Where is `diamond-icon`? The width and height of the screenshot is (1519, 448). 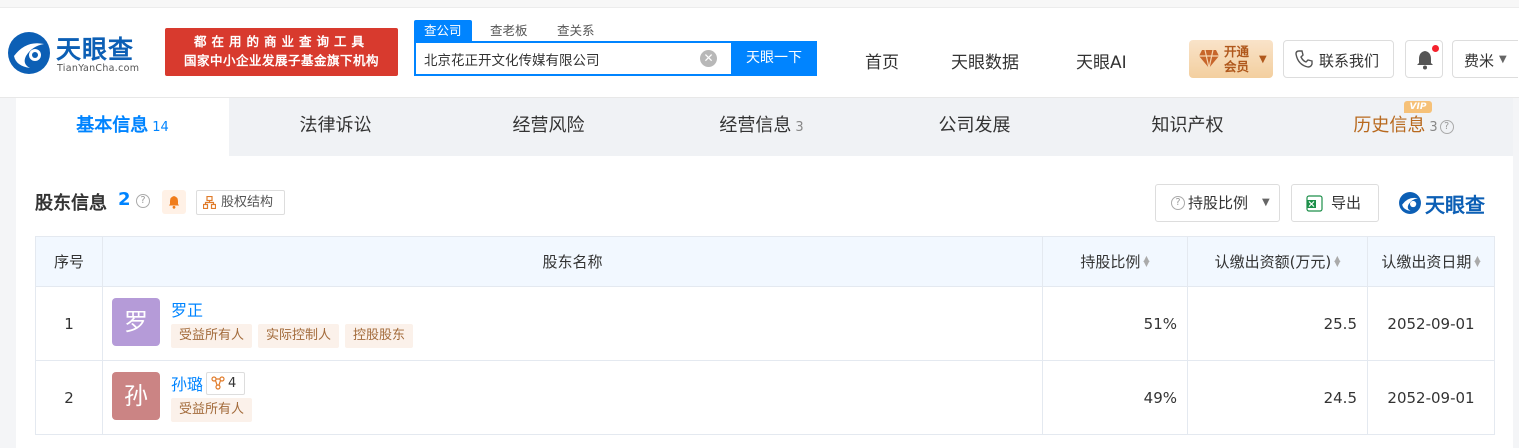
diamond-icon is located at coordinates (1209, 59).